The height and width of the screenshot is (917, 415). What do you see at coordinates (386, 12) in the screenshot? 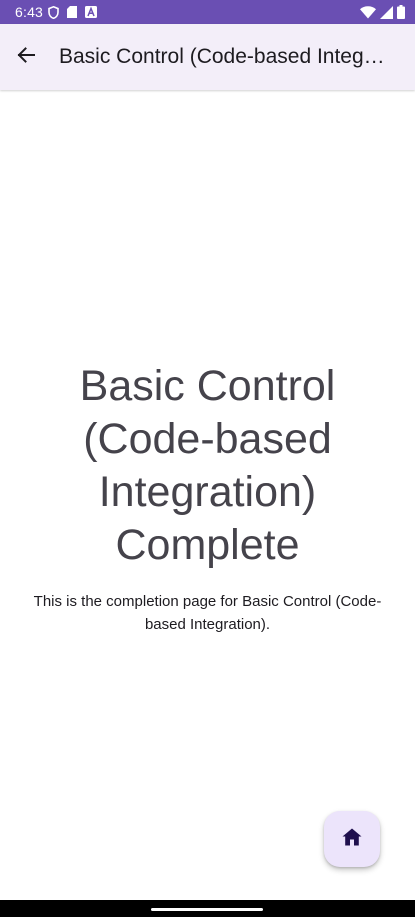
I see `signal-icon` at bounding box center [386, 12].